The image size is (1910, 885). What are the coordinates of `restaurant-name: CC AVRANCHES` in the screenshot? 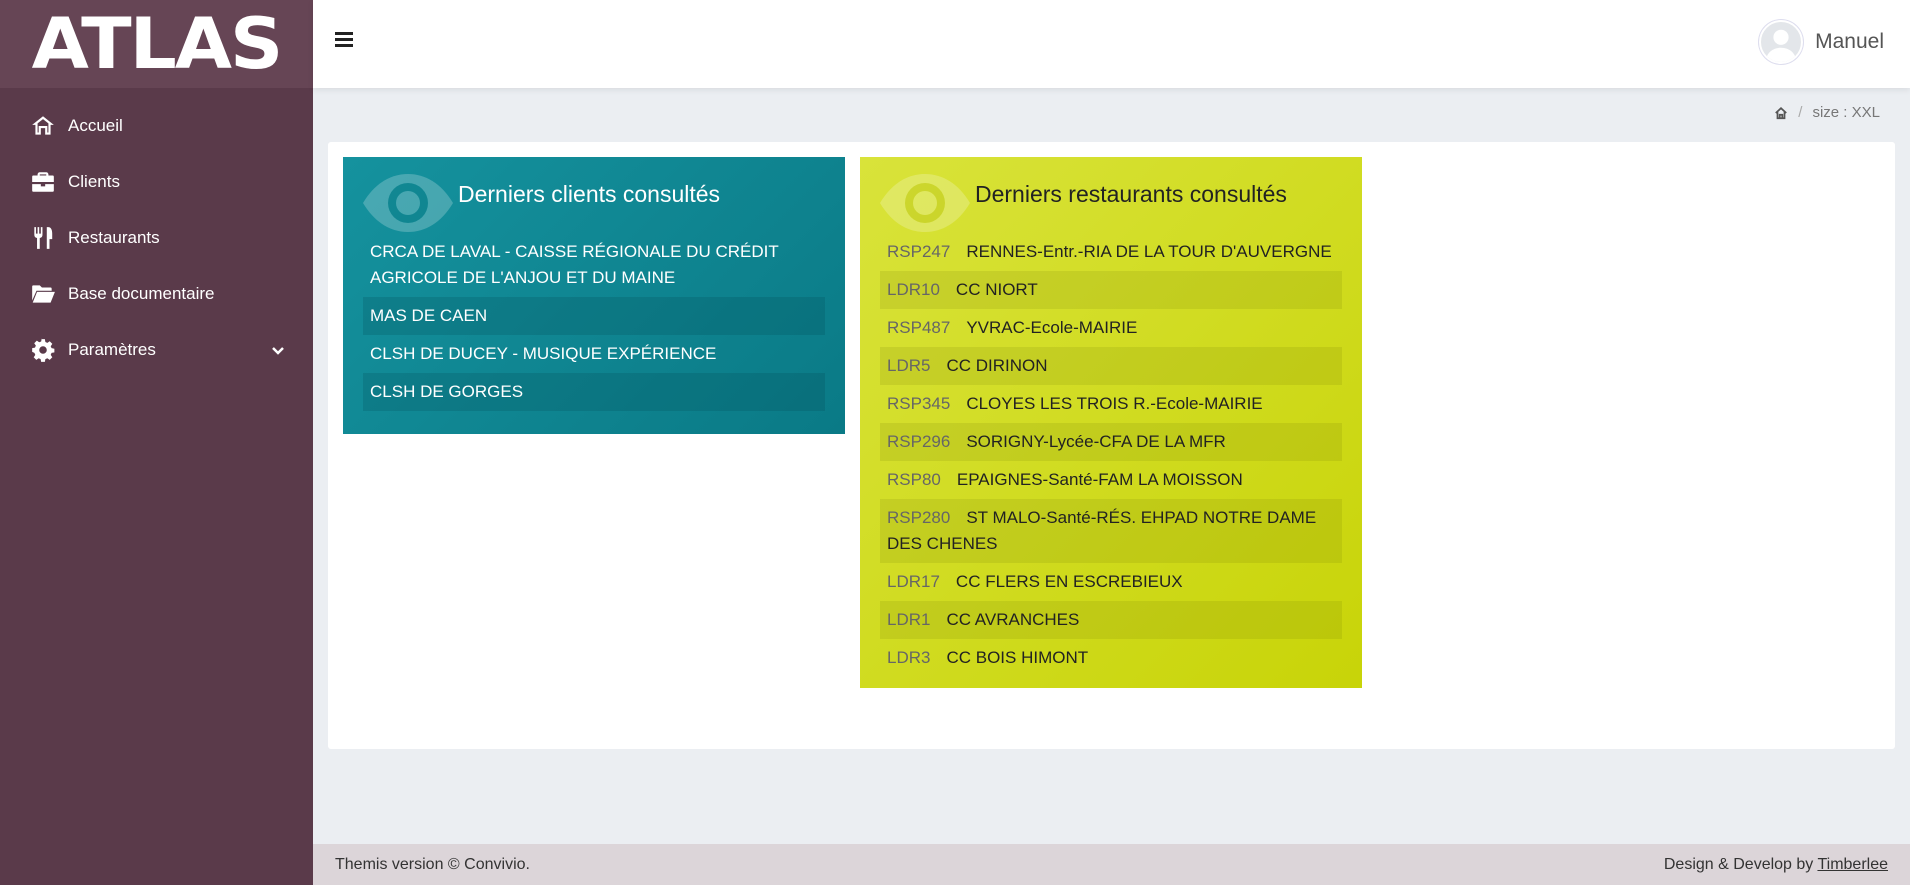 It's located at (1013, 619).